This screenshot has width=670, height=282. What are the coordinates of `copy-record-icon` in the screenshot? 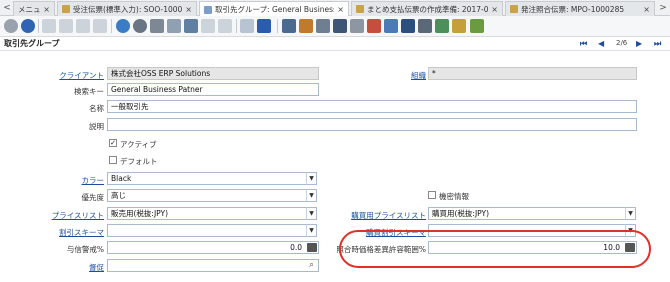 It's located at (66, 26).